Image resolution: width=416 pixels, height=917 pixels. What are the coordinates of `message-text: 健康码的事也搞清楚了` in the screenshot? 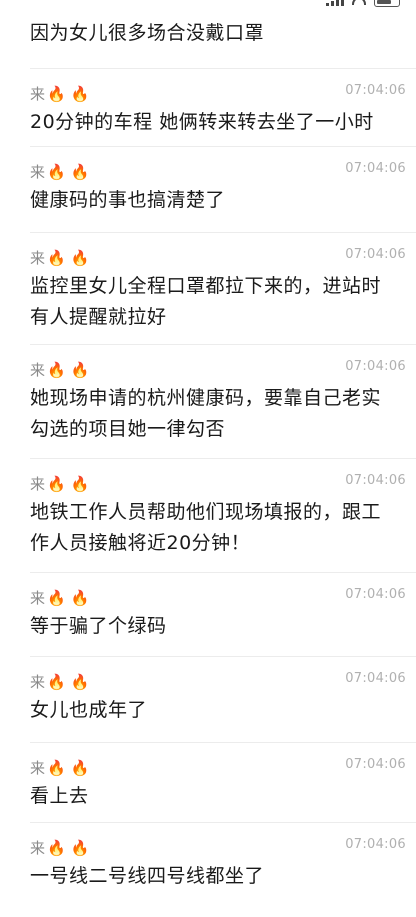 It's located at (128, 200).